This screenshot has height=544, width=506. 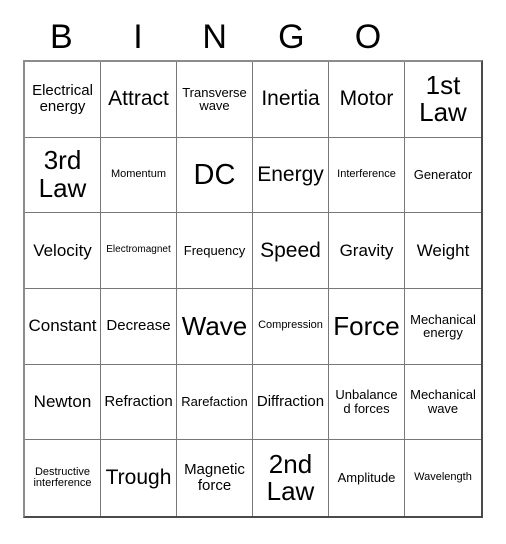 I want to click on bingo-cell-label: Trough, so click(x=138, y=478).